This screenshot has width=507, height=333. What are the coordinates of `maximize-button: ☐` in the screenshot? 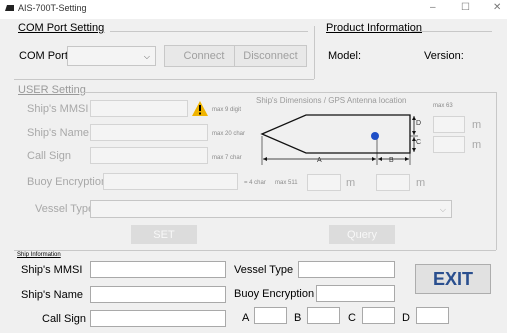 It's located at (465, 7).